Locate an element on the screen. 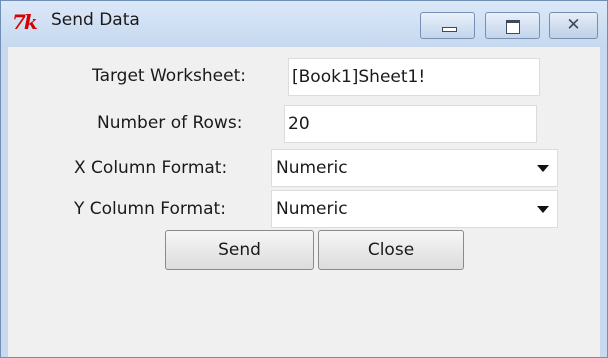 The width and height of the screenshot is (608, 358). x-column-format-value: Numeric is located at coordinates (312, 168).